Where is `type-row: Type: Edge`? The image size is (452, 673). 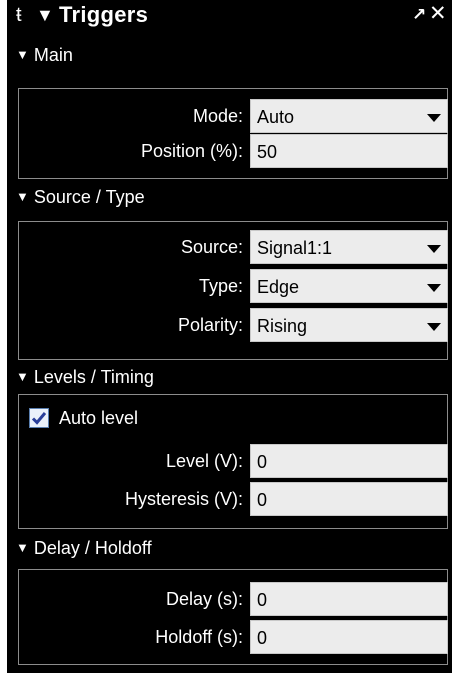 type-row: Type: Edge is located at coordinates (233, 287).